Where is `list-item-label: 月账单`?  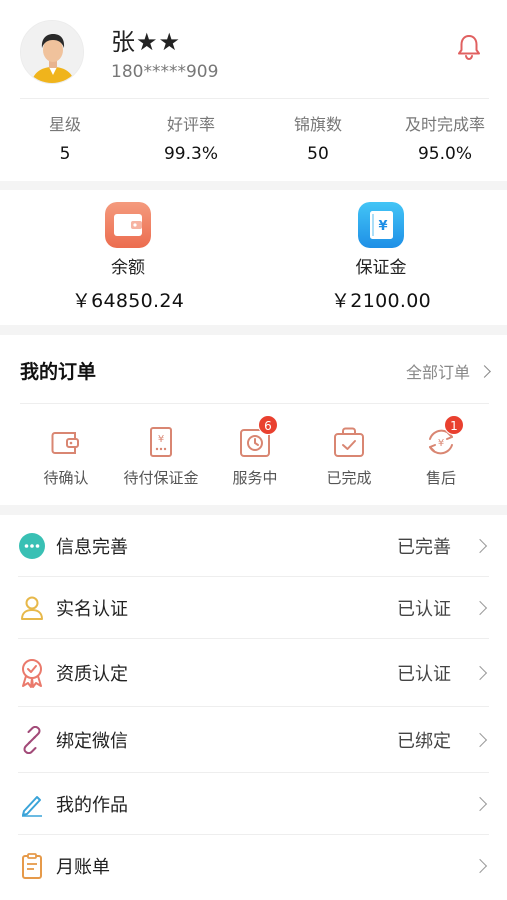 list-item-label: 月账单 is located at coordinates (83, 867).